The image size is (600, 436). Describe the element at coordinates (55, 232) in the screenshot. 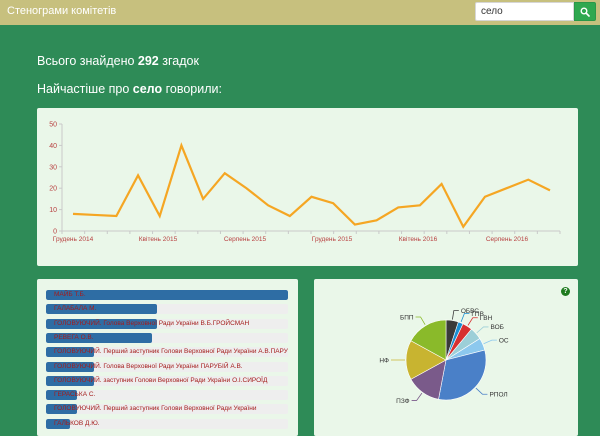

I see `y-tick-label: 0` at that location.